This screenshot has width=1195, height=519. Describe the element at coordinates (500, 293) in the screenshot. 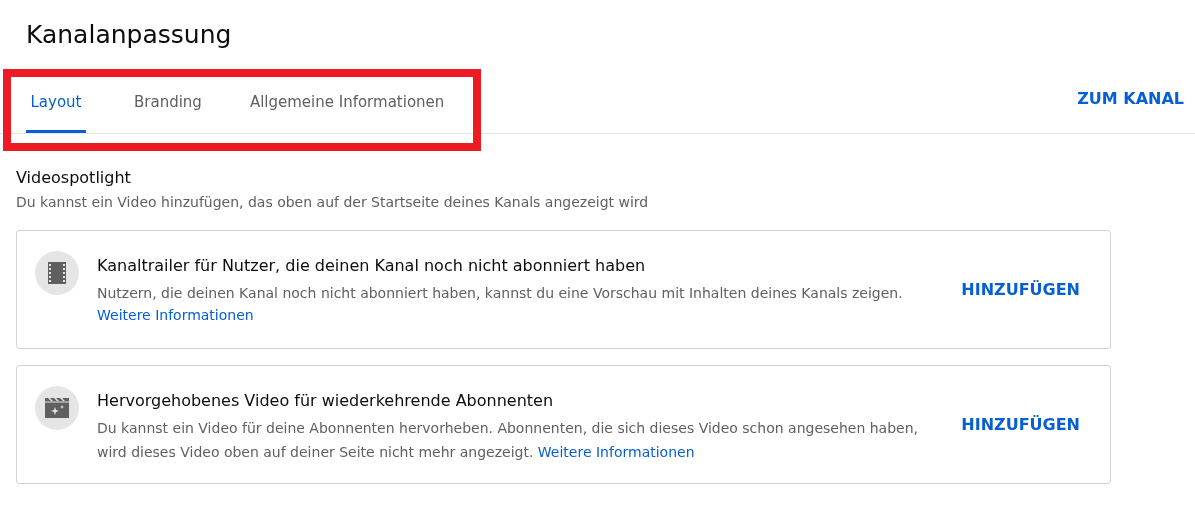

I see `card-description: Nutzern, die deinen Kanal noch nicht abonniert haben, kannst du eine Vorschau mit Inhalten deines Kanals zeigen.` at that location.